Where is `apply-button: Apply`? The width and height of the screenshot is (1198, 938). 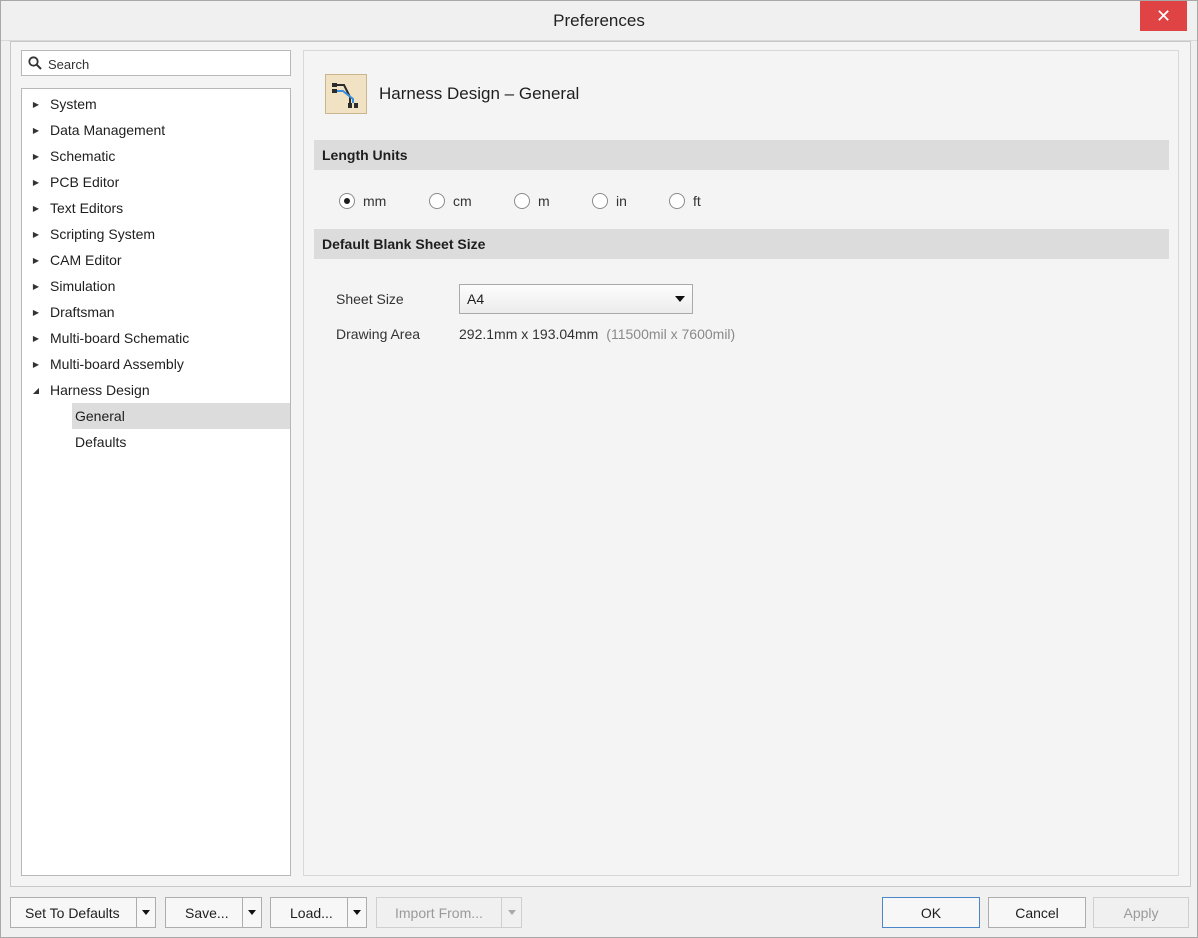 apply-button: Apply is located at coordinates (1141, 912).